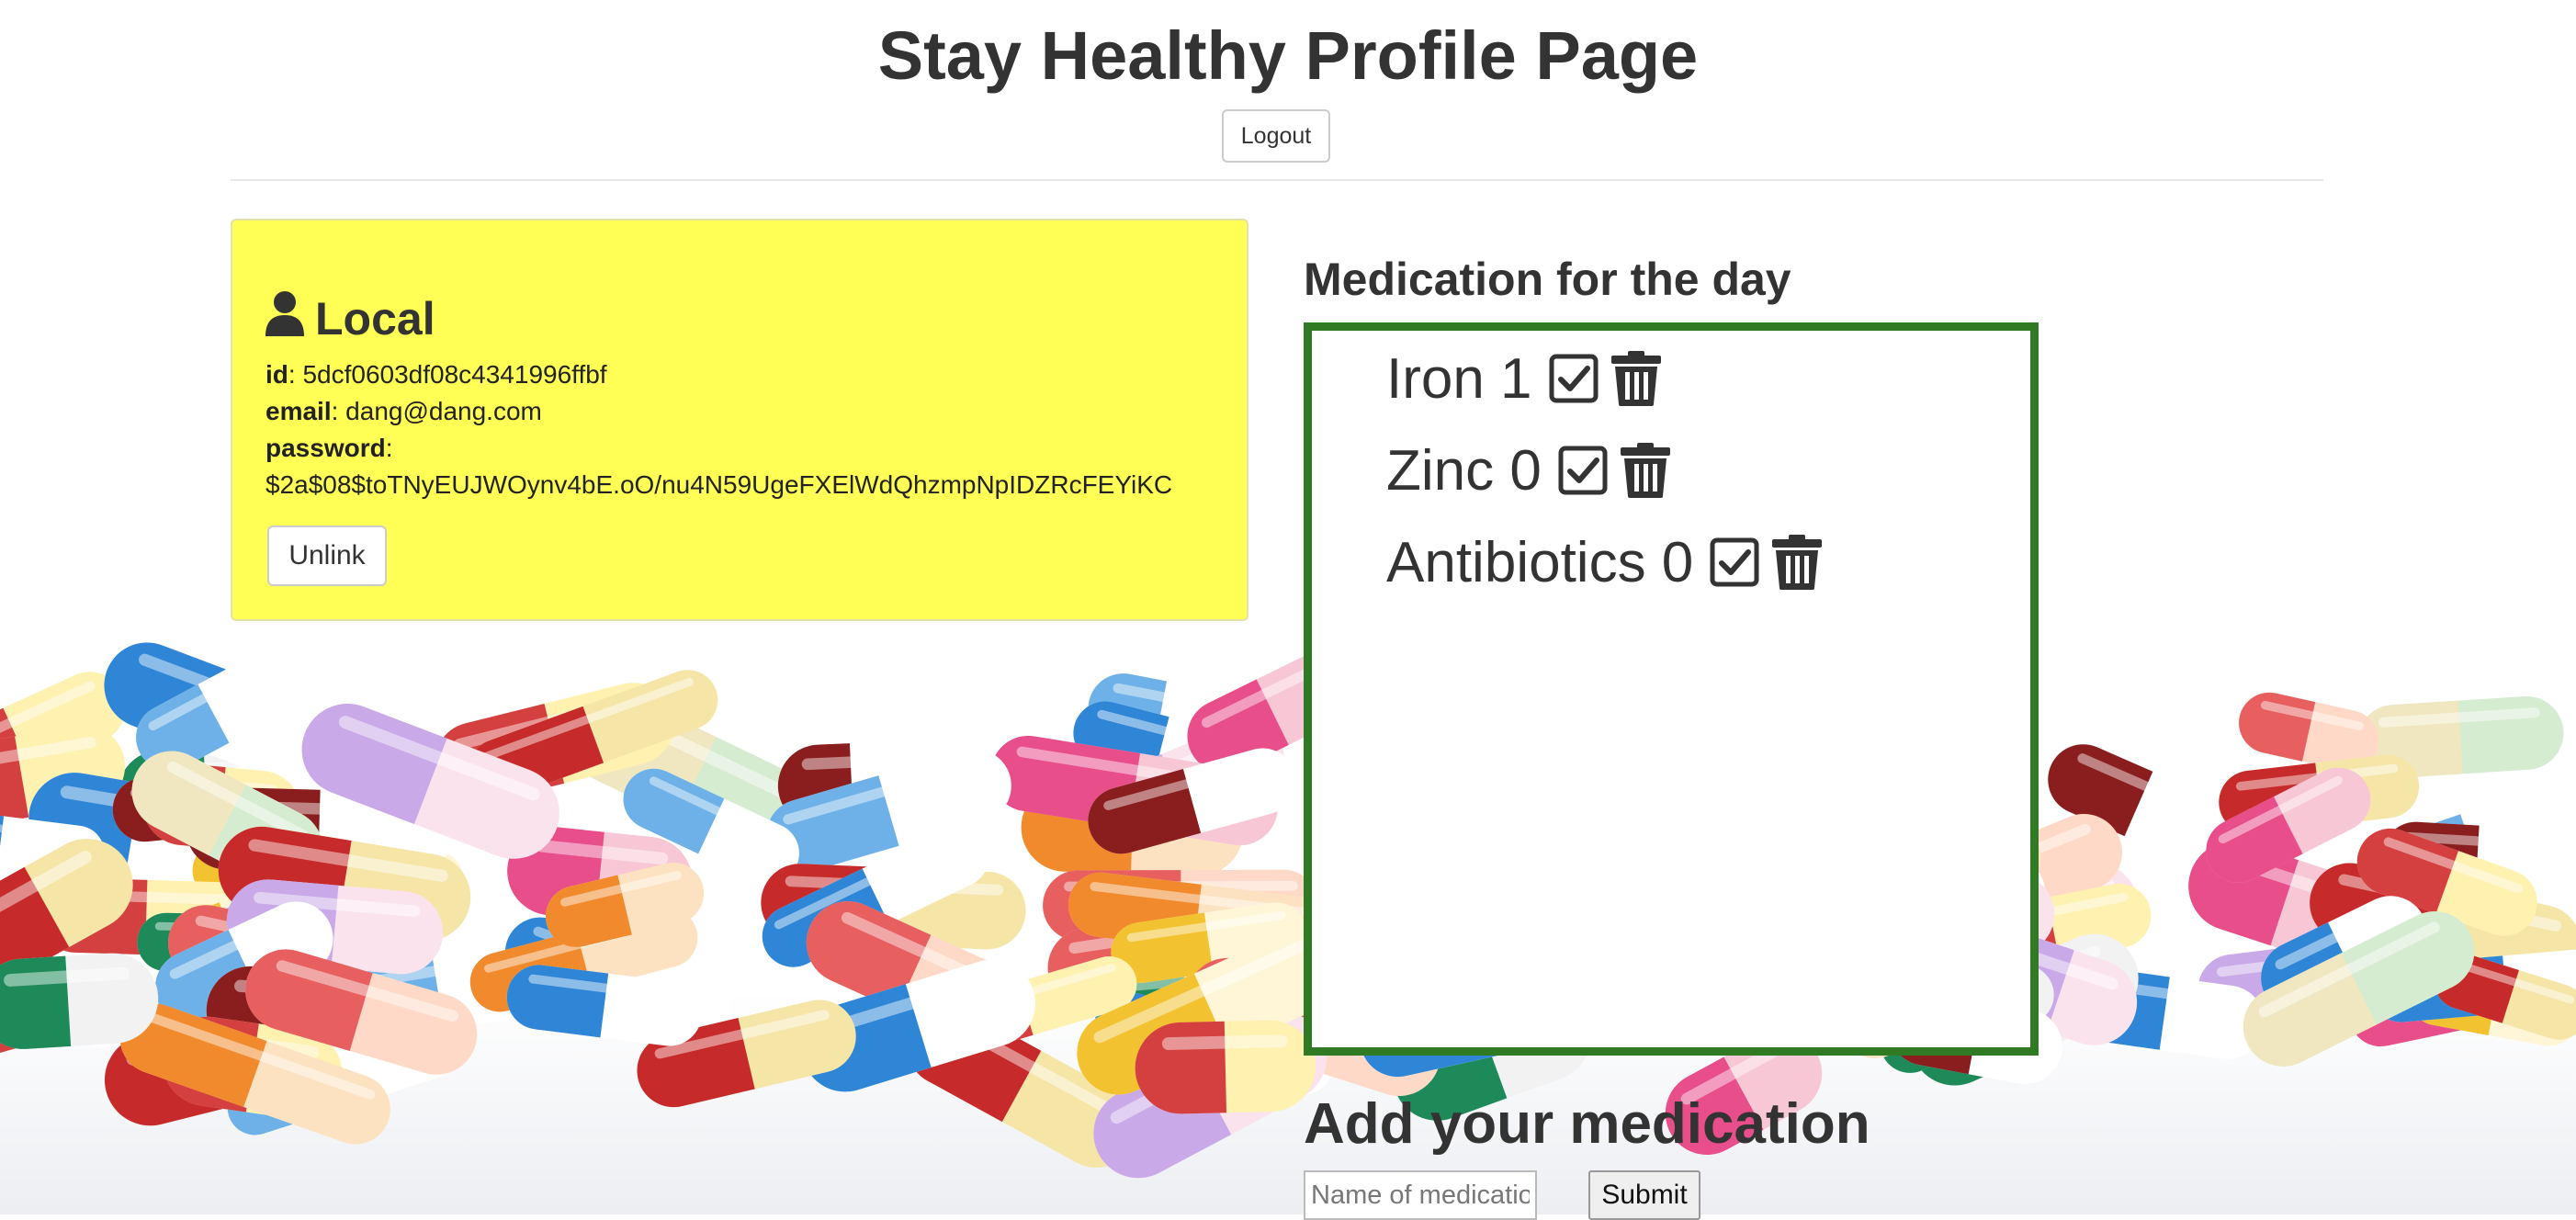  I want to click on password-label: password, so click(326, 448).